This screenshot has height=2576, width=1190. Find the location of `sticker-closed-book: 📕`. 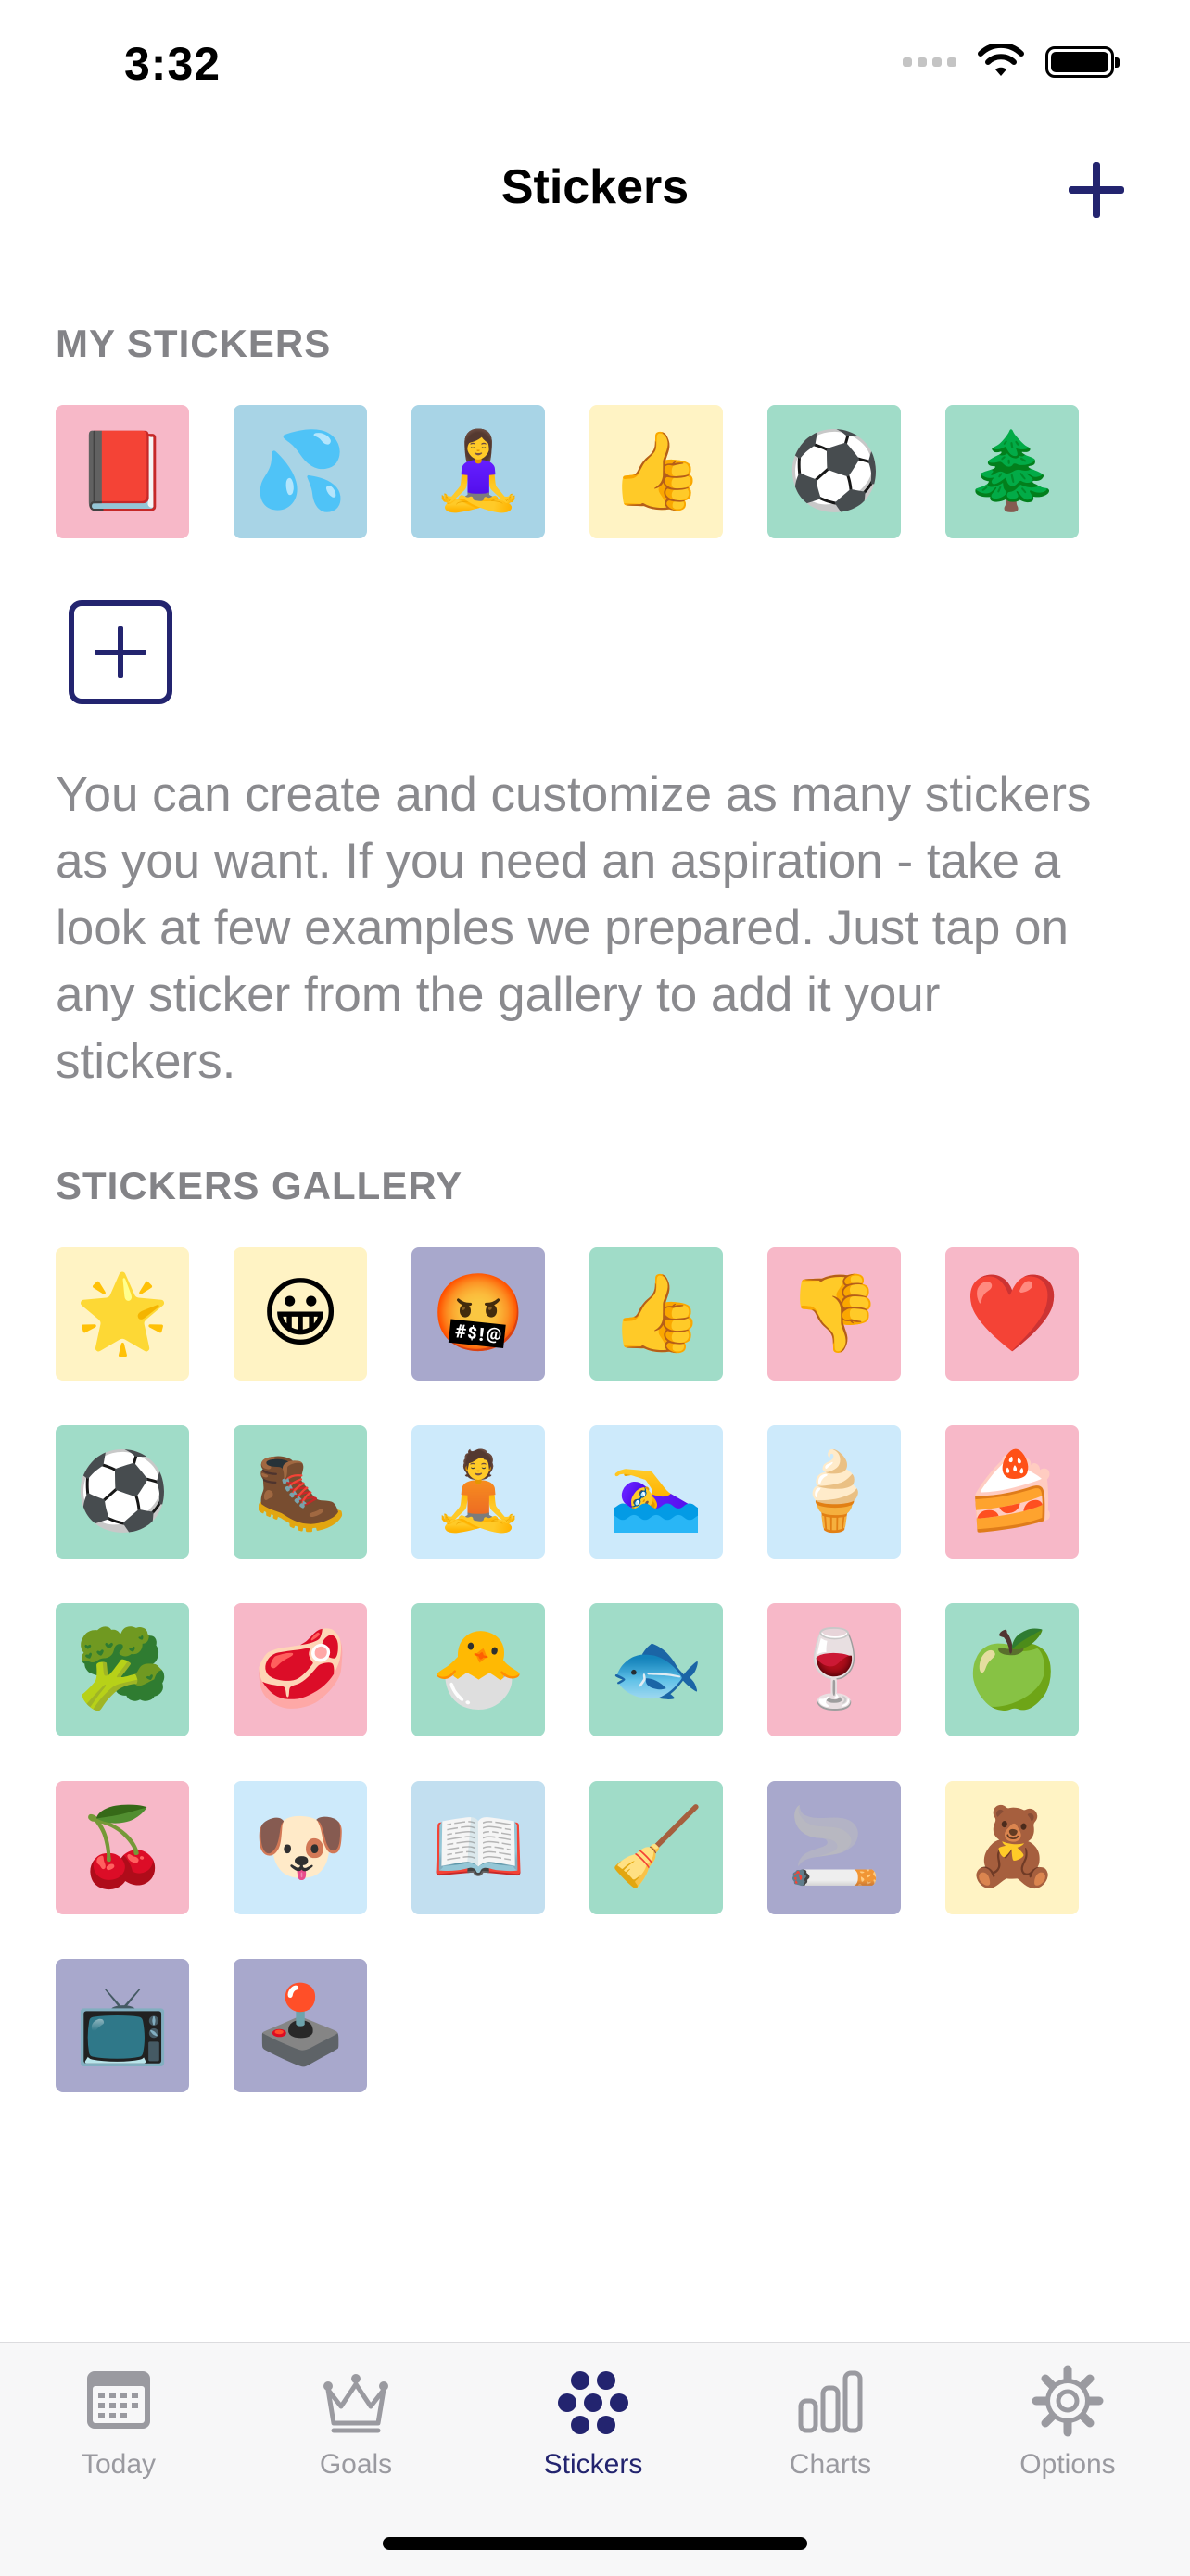

sticker-closed-book: 📕 is located at coordinates (122, 471).